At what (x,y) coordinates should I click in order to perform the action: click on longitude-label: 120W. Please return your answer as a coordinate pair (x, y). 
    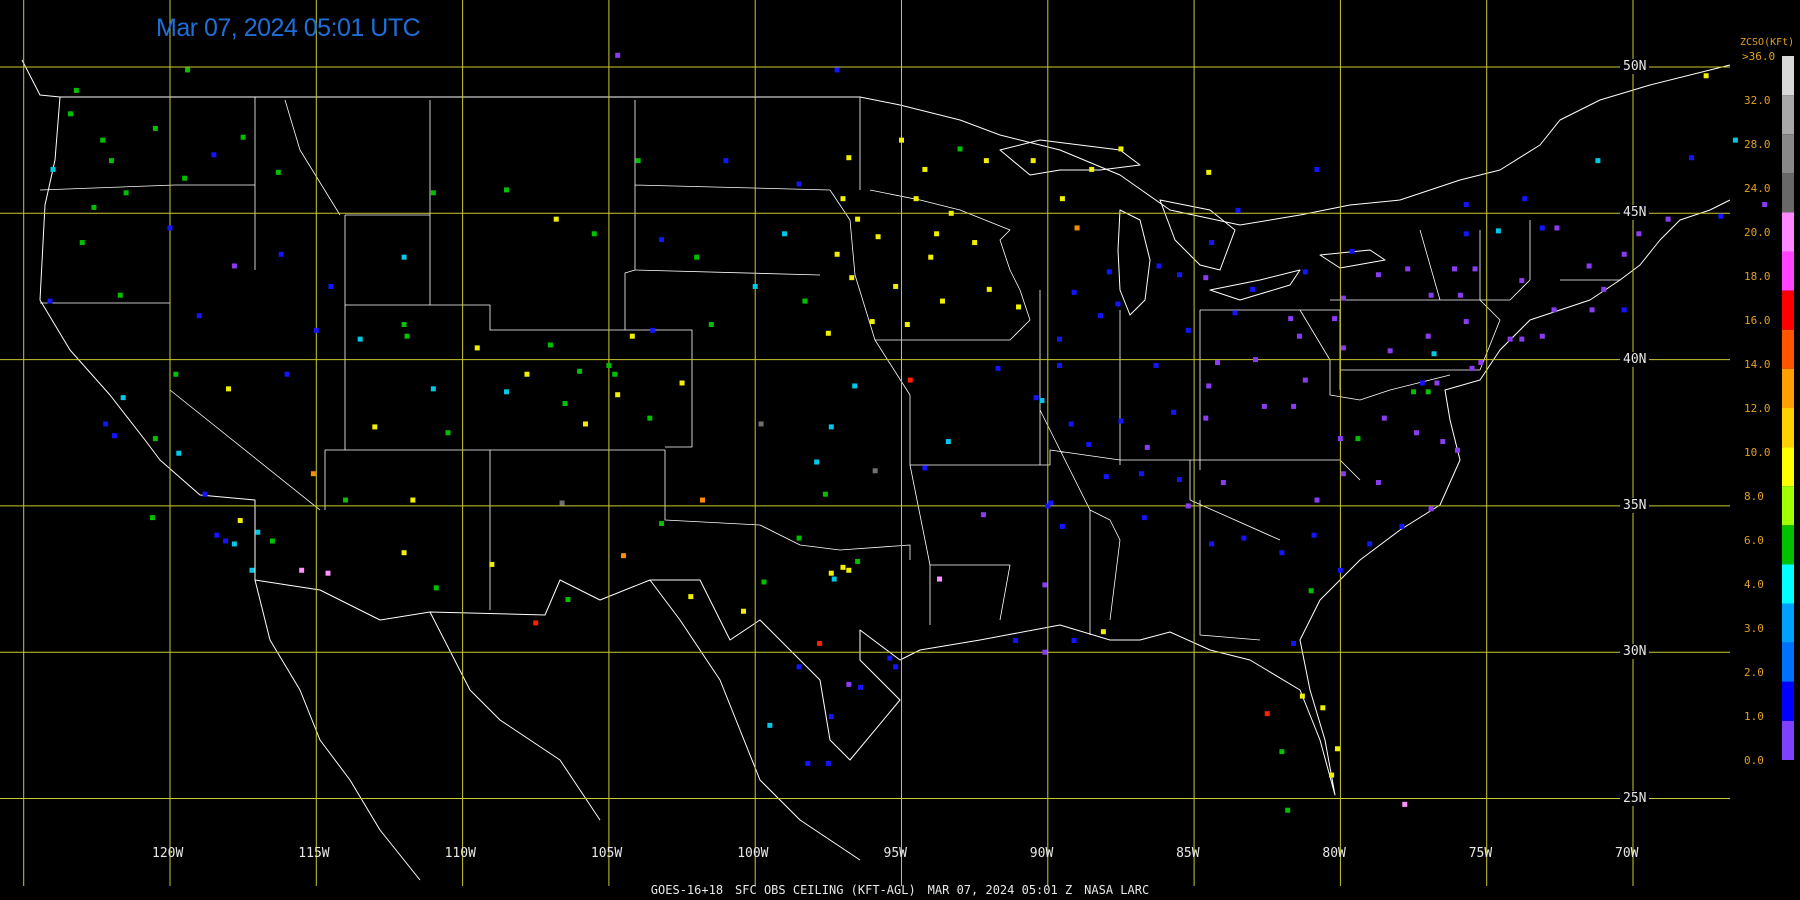
    Looking at the image, I should click on (168, 853).